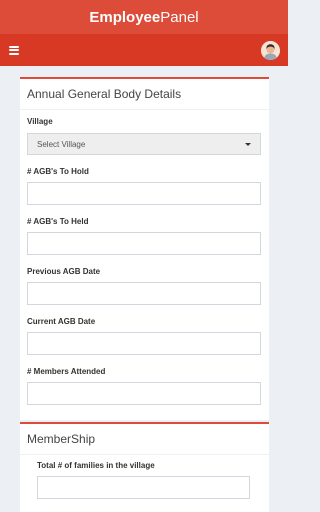 The height and width of the screenshot is (512, 320). Describe the element at coordinates (144, 144) in the screenshot. I see `village-select: Select Village` at that location.